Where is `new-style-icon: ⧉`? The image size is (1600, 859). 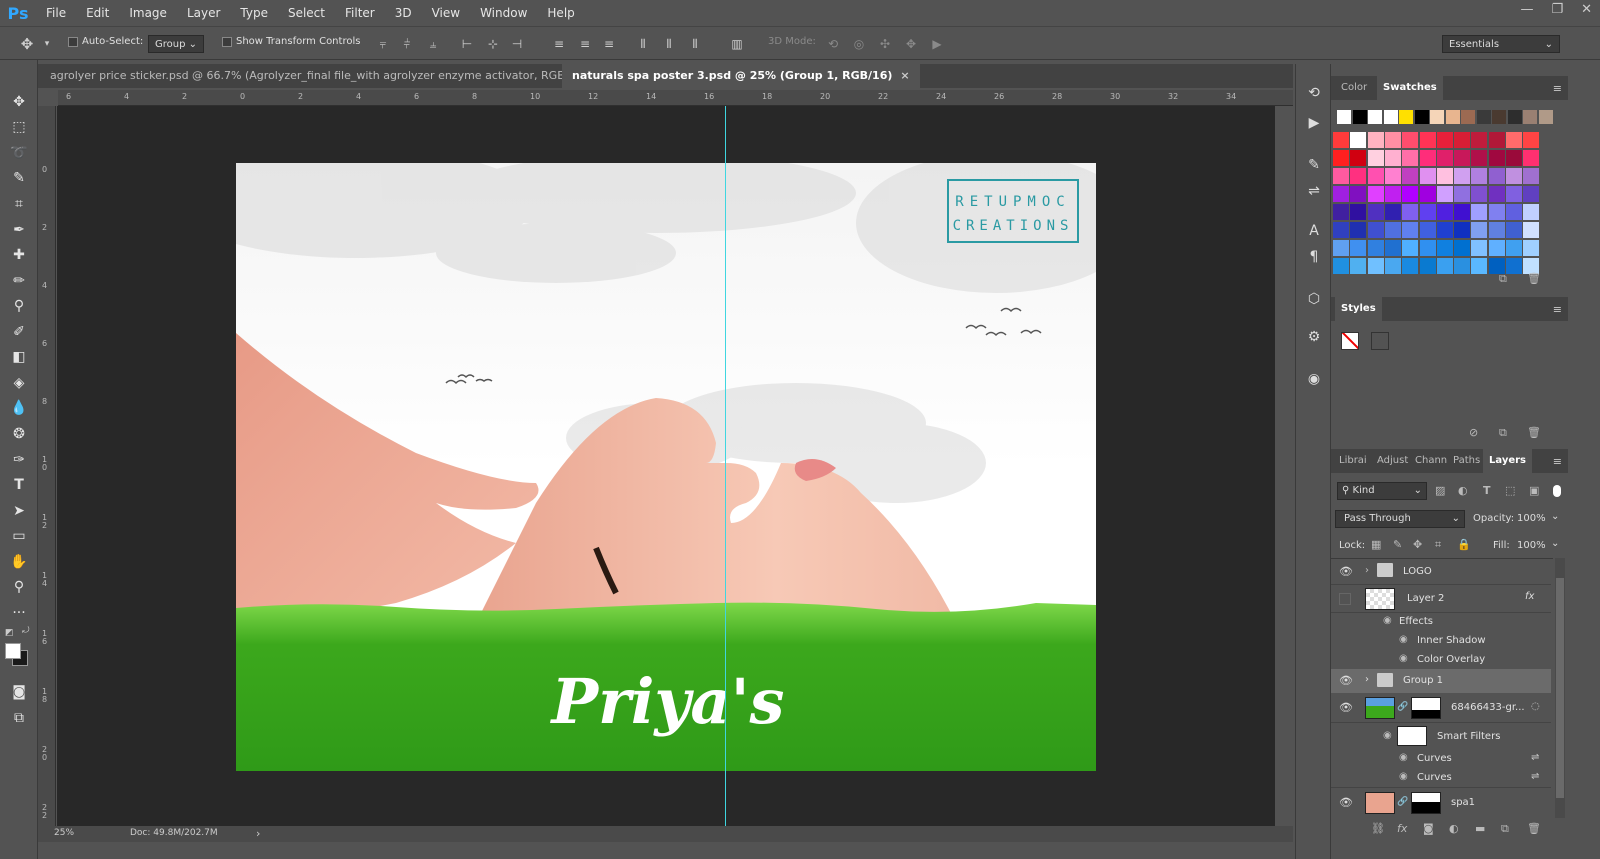
new-style-icon: ⧉ is located at coordinates (1503, 433).